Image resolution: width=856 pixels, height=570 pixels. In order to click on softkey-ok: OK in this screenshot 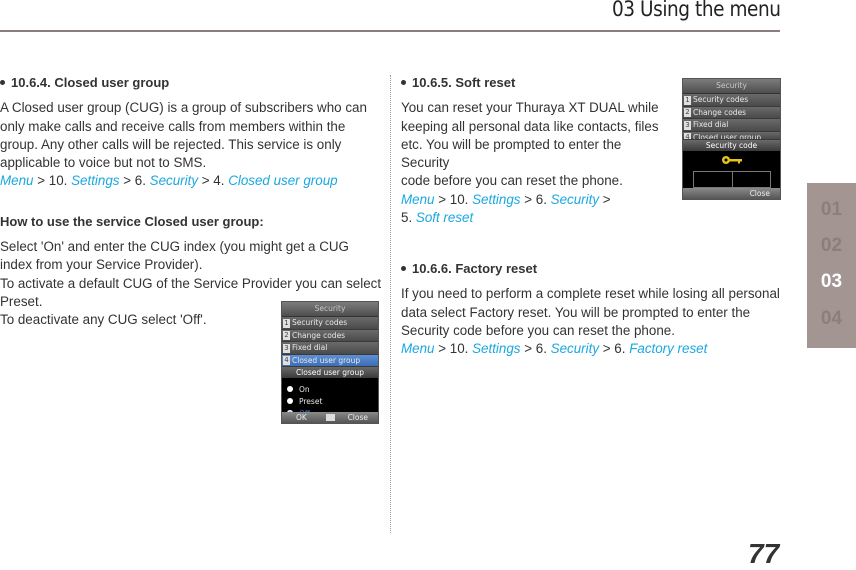, I will do `click(301, 417)`.